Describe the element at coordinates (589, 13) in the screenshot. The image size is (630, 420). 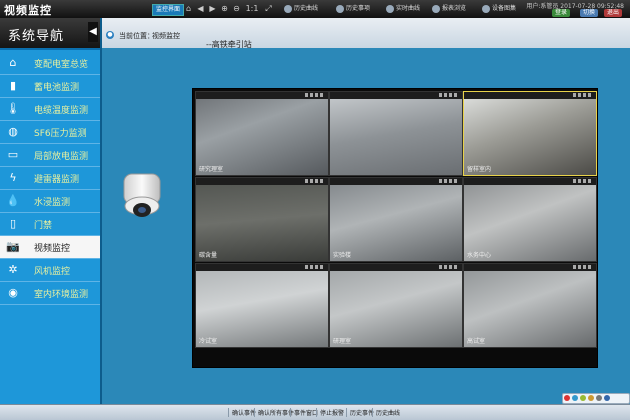
I see `switch-button: 切换` at that location.